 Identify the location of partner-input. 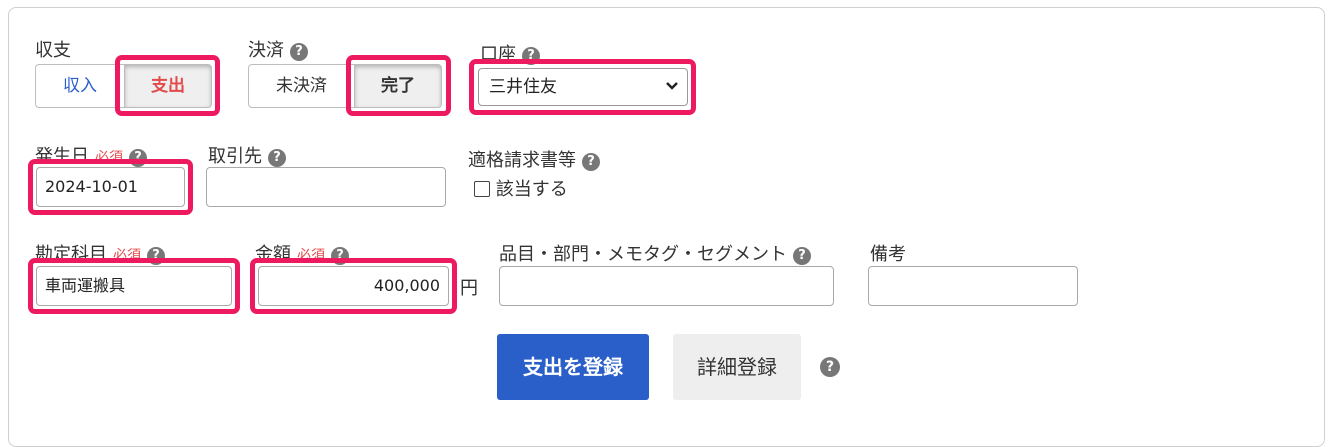
(326, 187).